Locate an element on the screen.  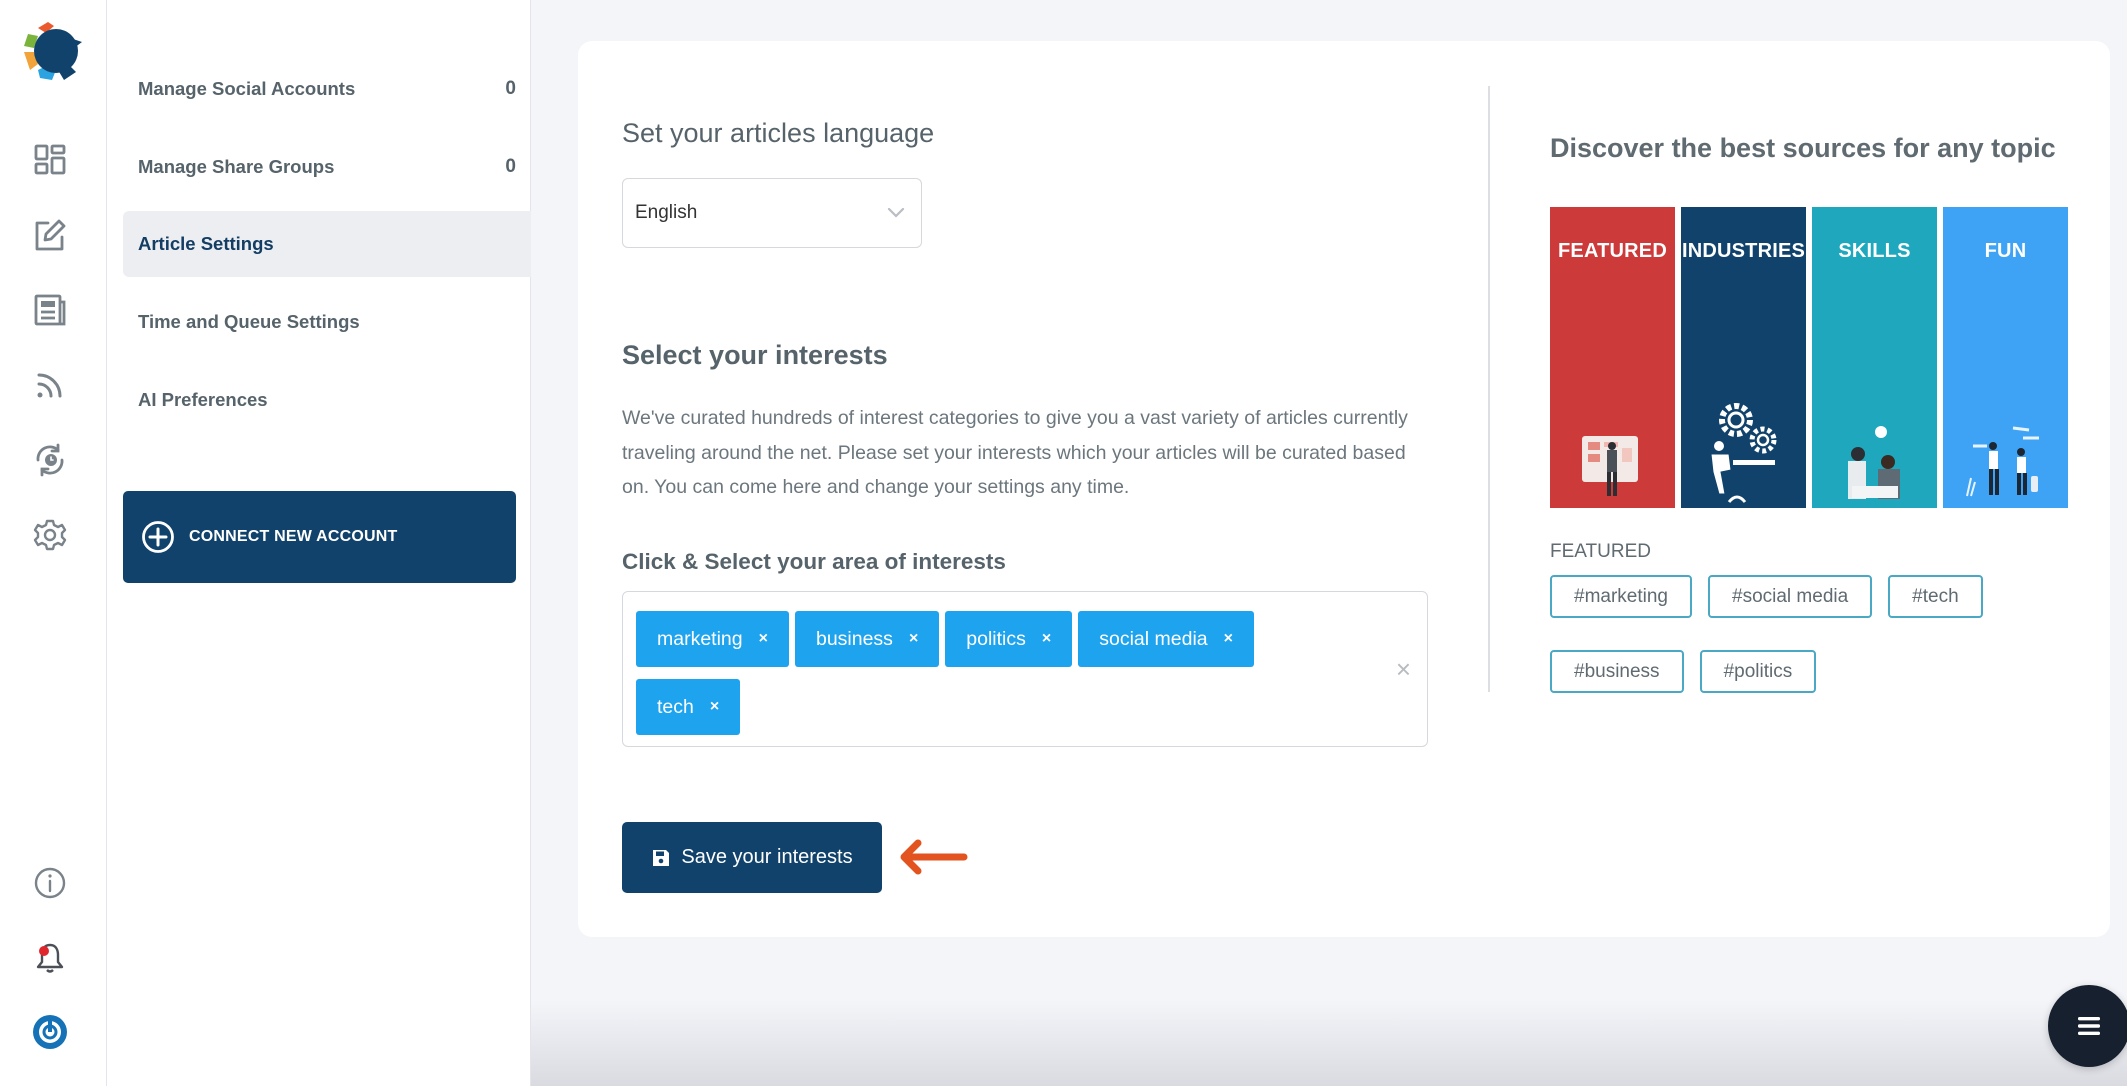
interest-tag: politics × is located at coordinates (1009, 639).